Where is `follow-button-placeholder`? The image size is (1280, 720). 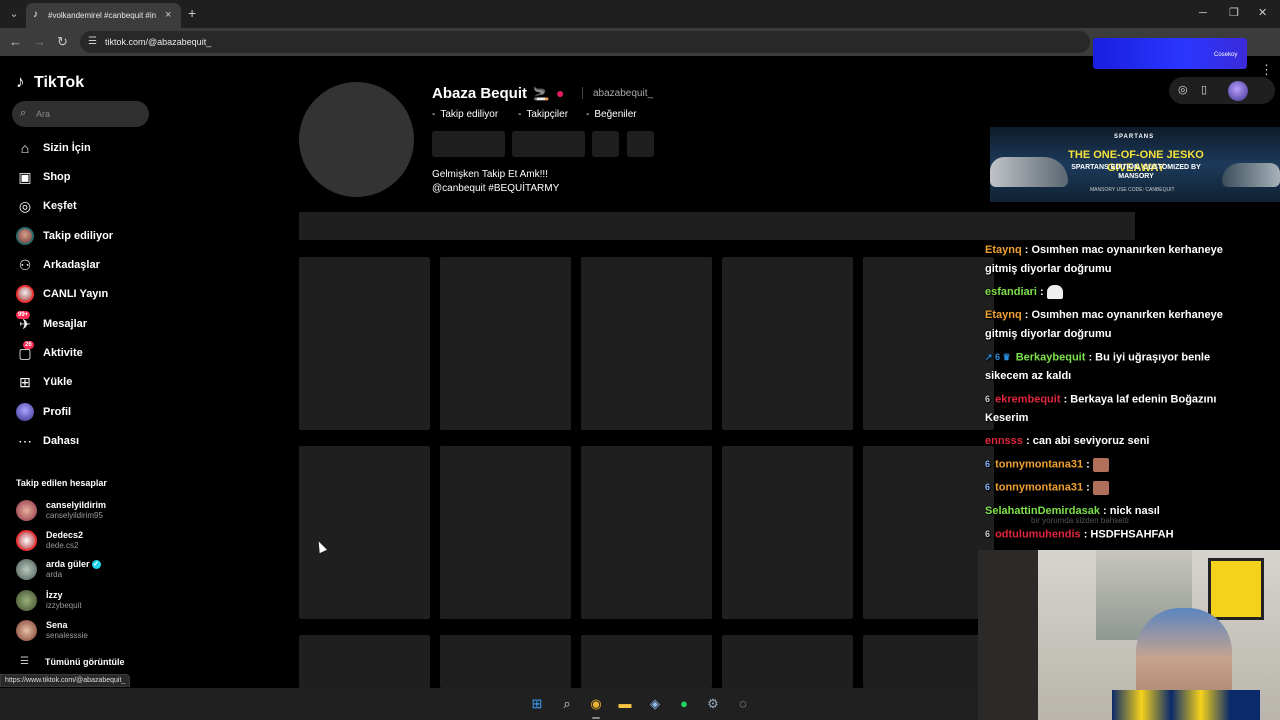 follow-button-placeholder is located at coordinates (468, 144).